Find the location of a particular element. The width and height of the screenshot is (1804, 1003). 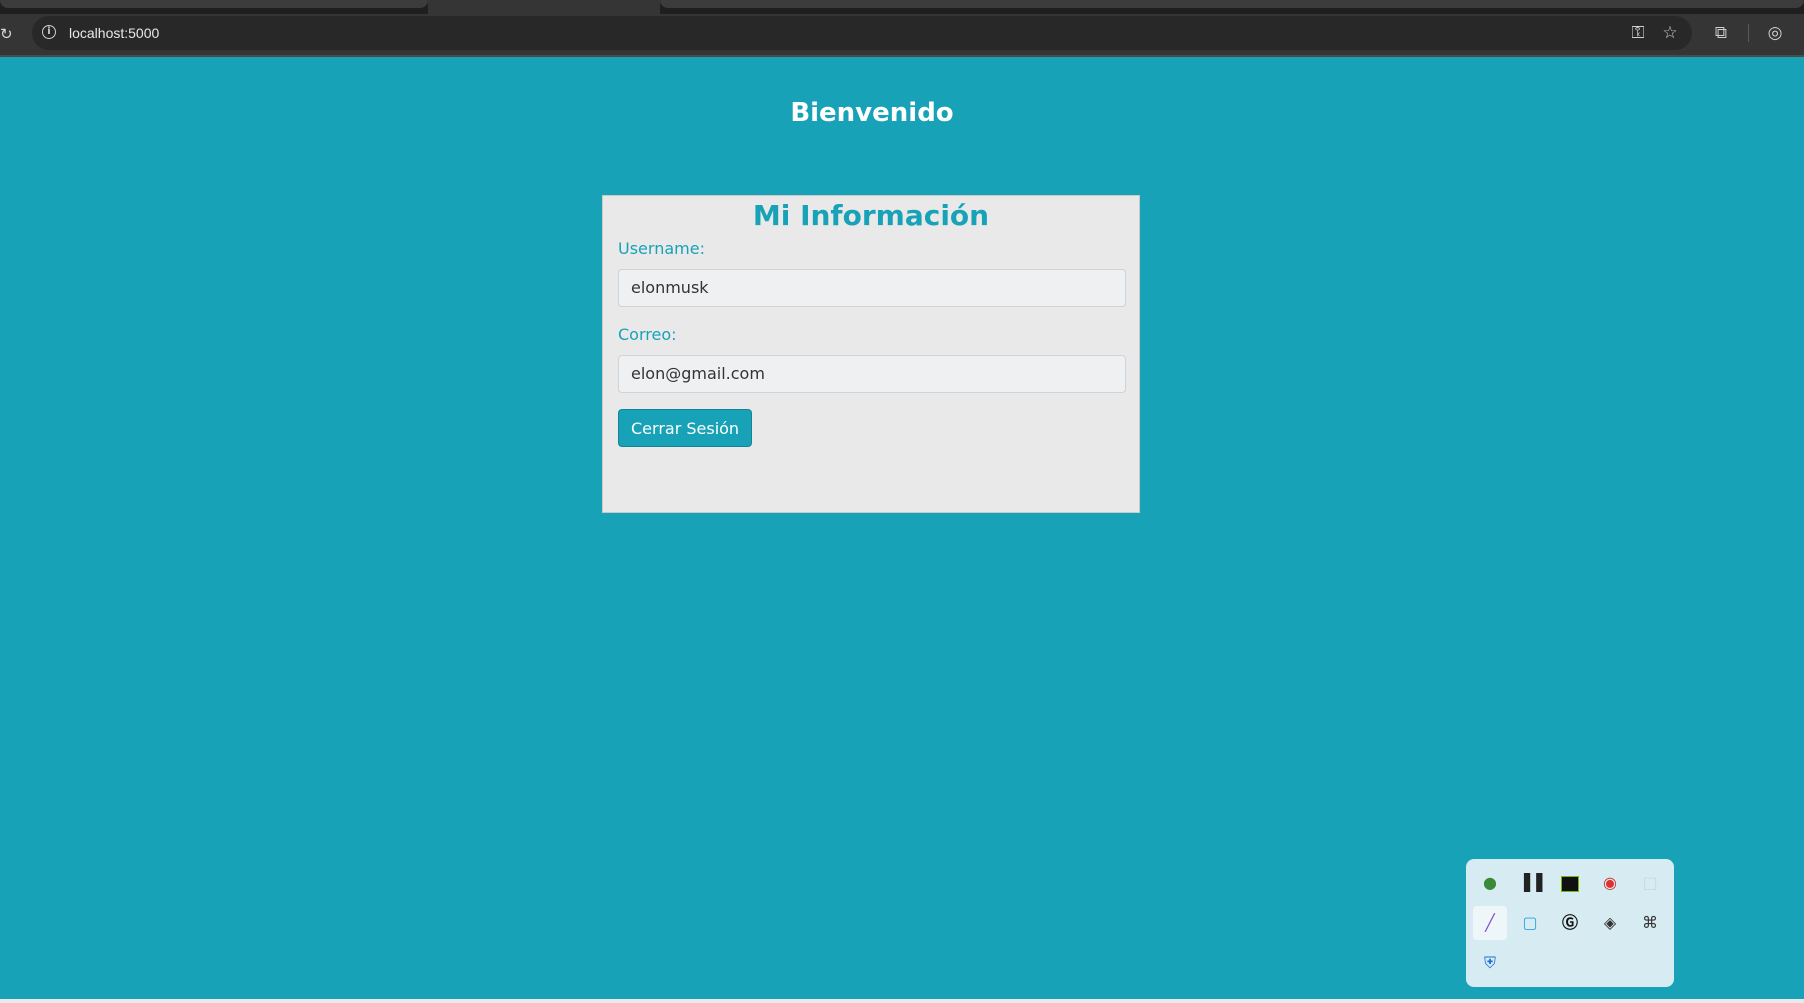

blue-square-icon: ▢ is located at coordinates (1530, 923).